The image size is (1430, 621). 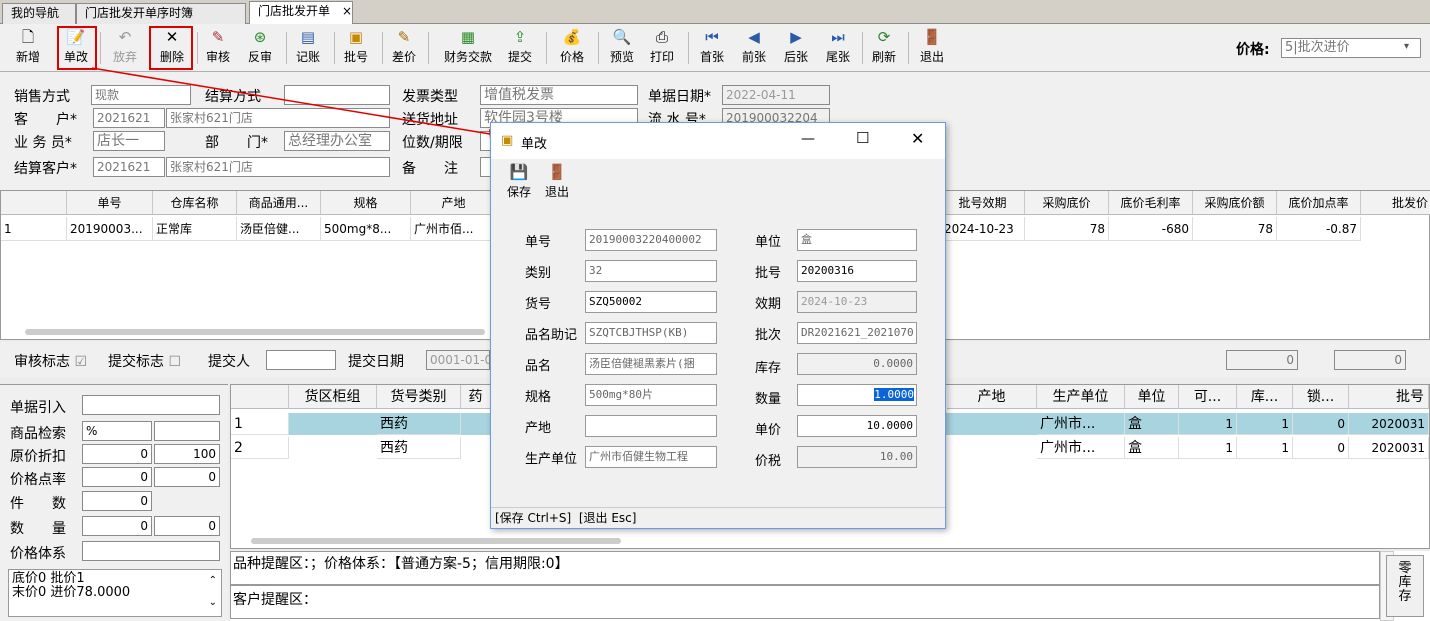 I want to click on new-button: 🗋 新增, so click(x=28, y=48).